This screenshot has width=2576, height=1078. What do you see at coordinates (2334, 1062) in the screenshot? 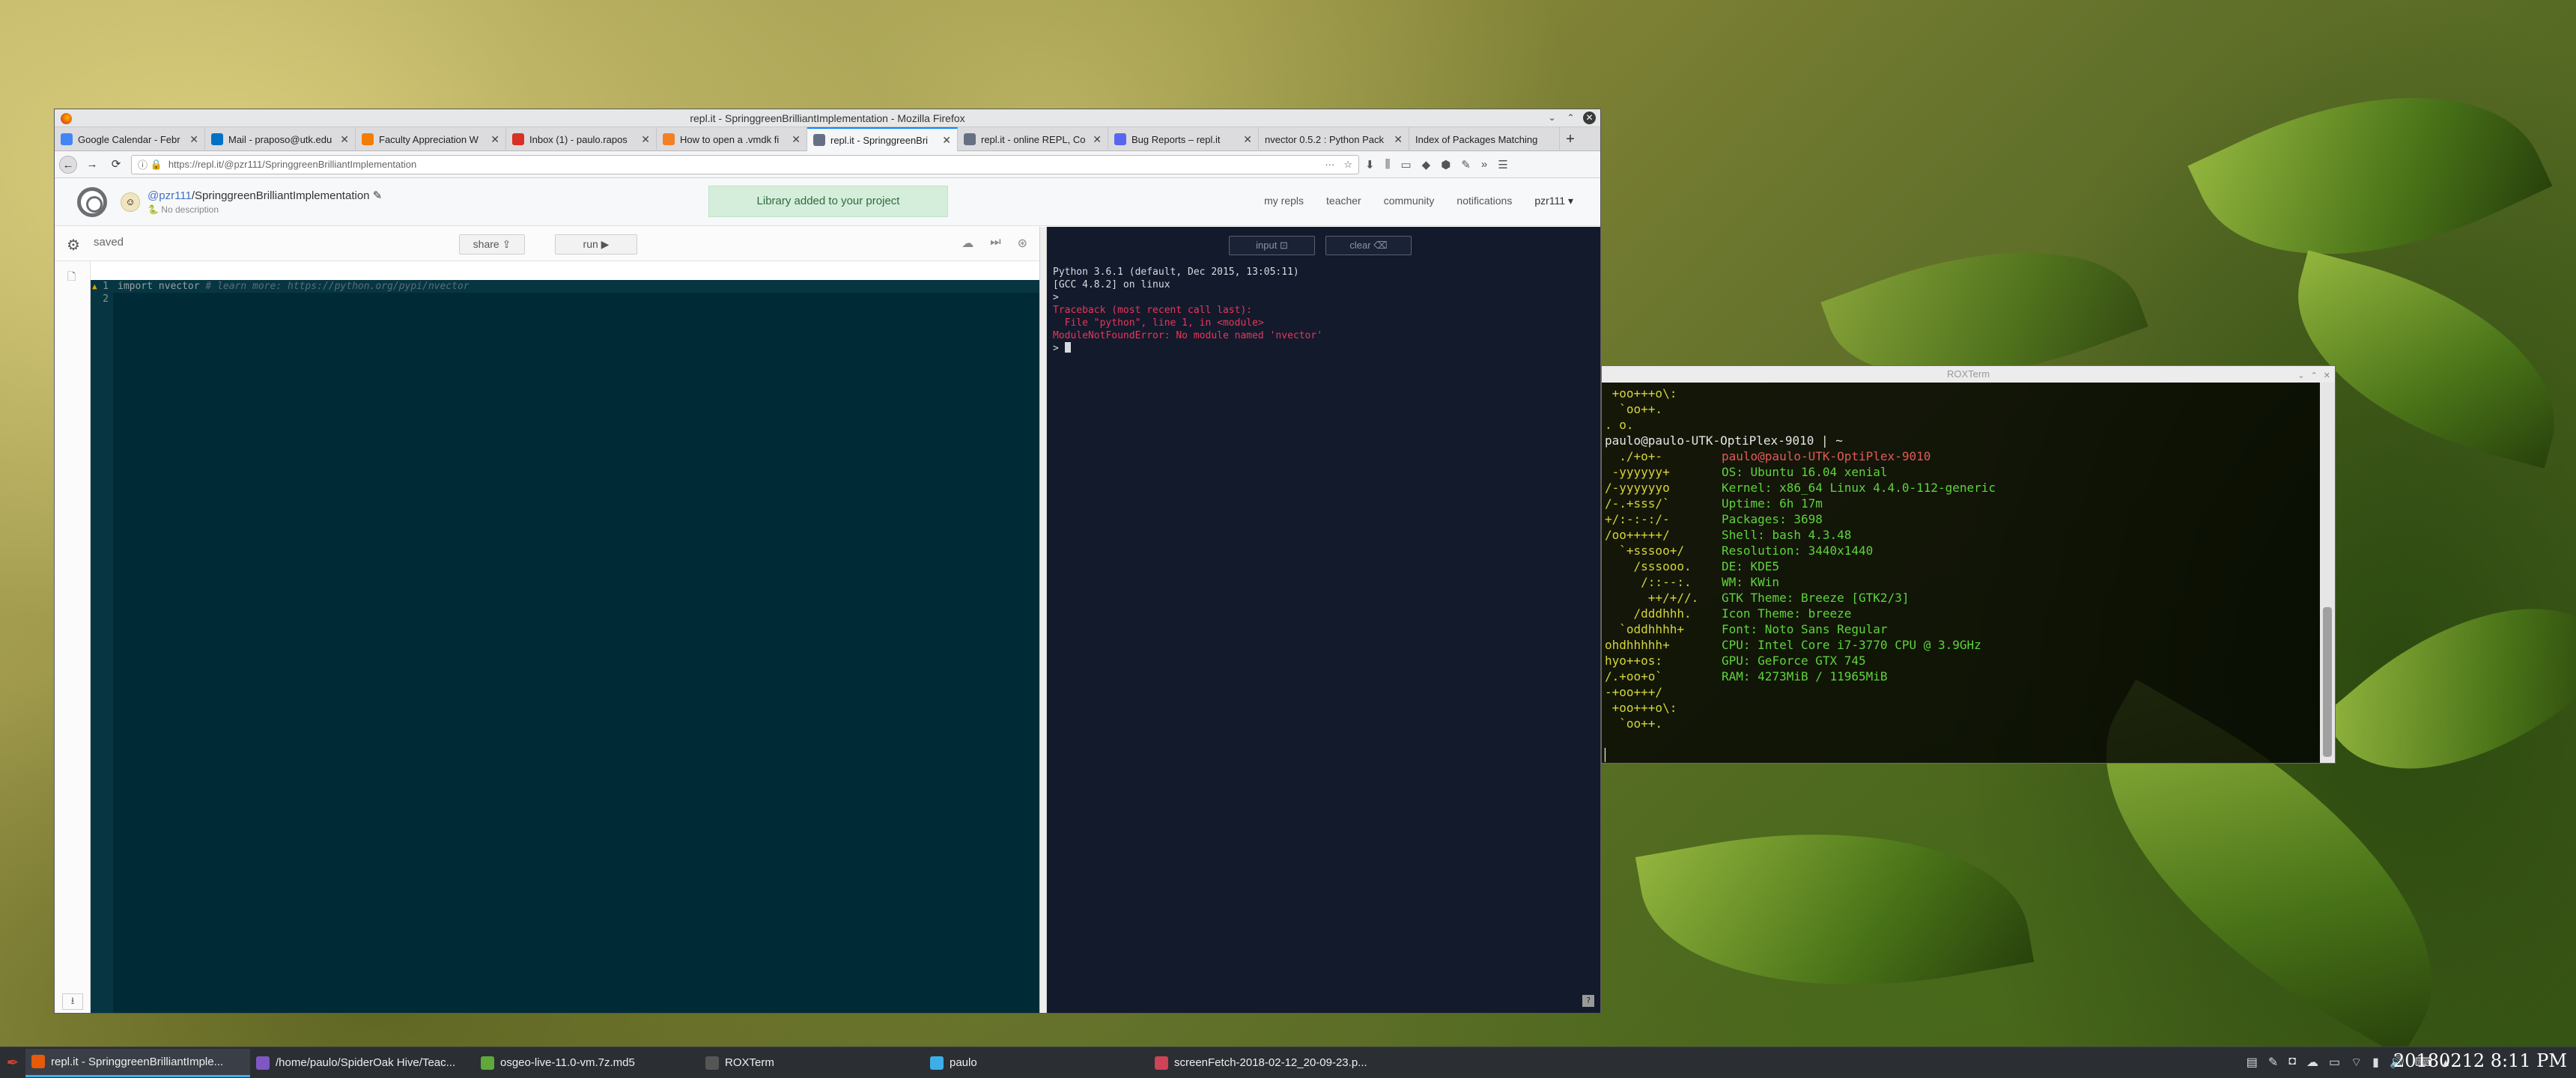
I see `display-icon: ▭` at bounding box center [2334, 1062].